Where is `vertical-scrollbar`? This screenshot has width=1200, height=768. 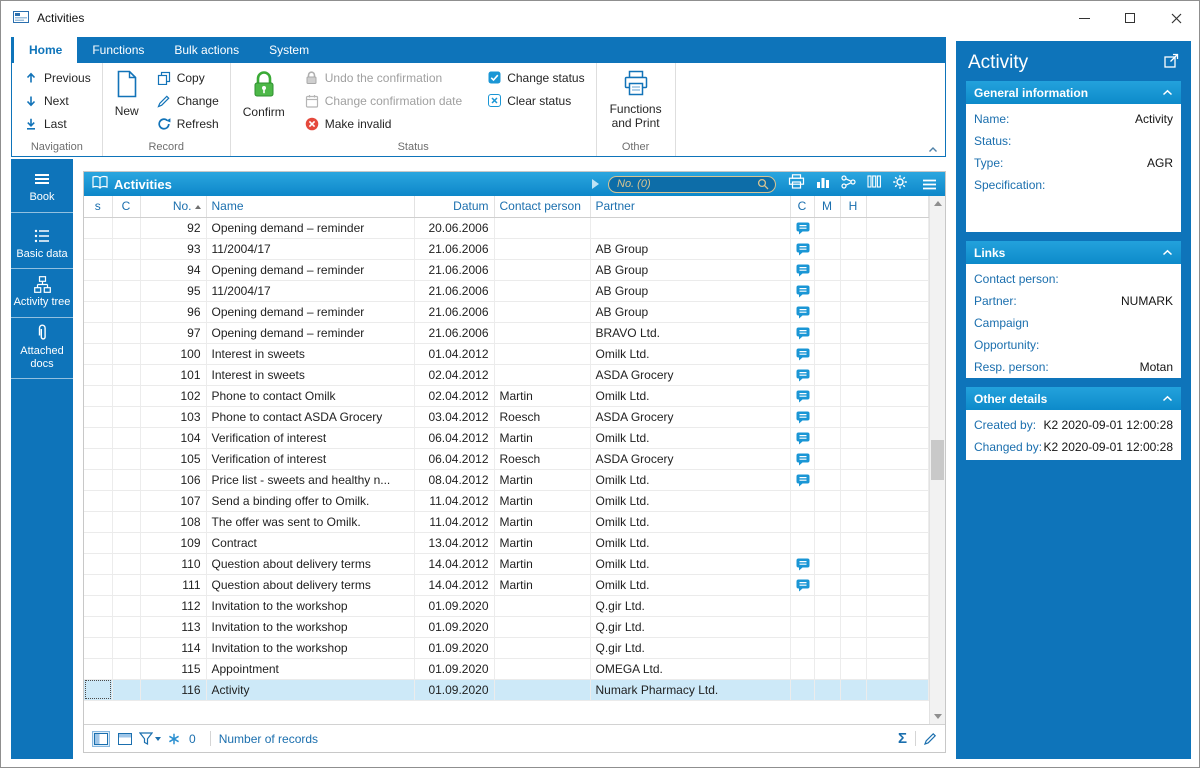
vertical-scrollbar is located at coordinates (937, 460).